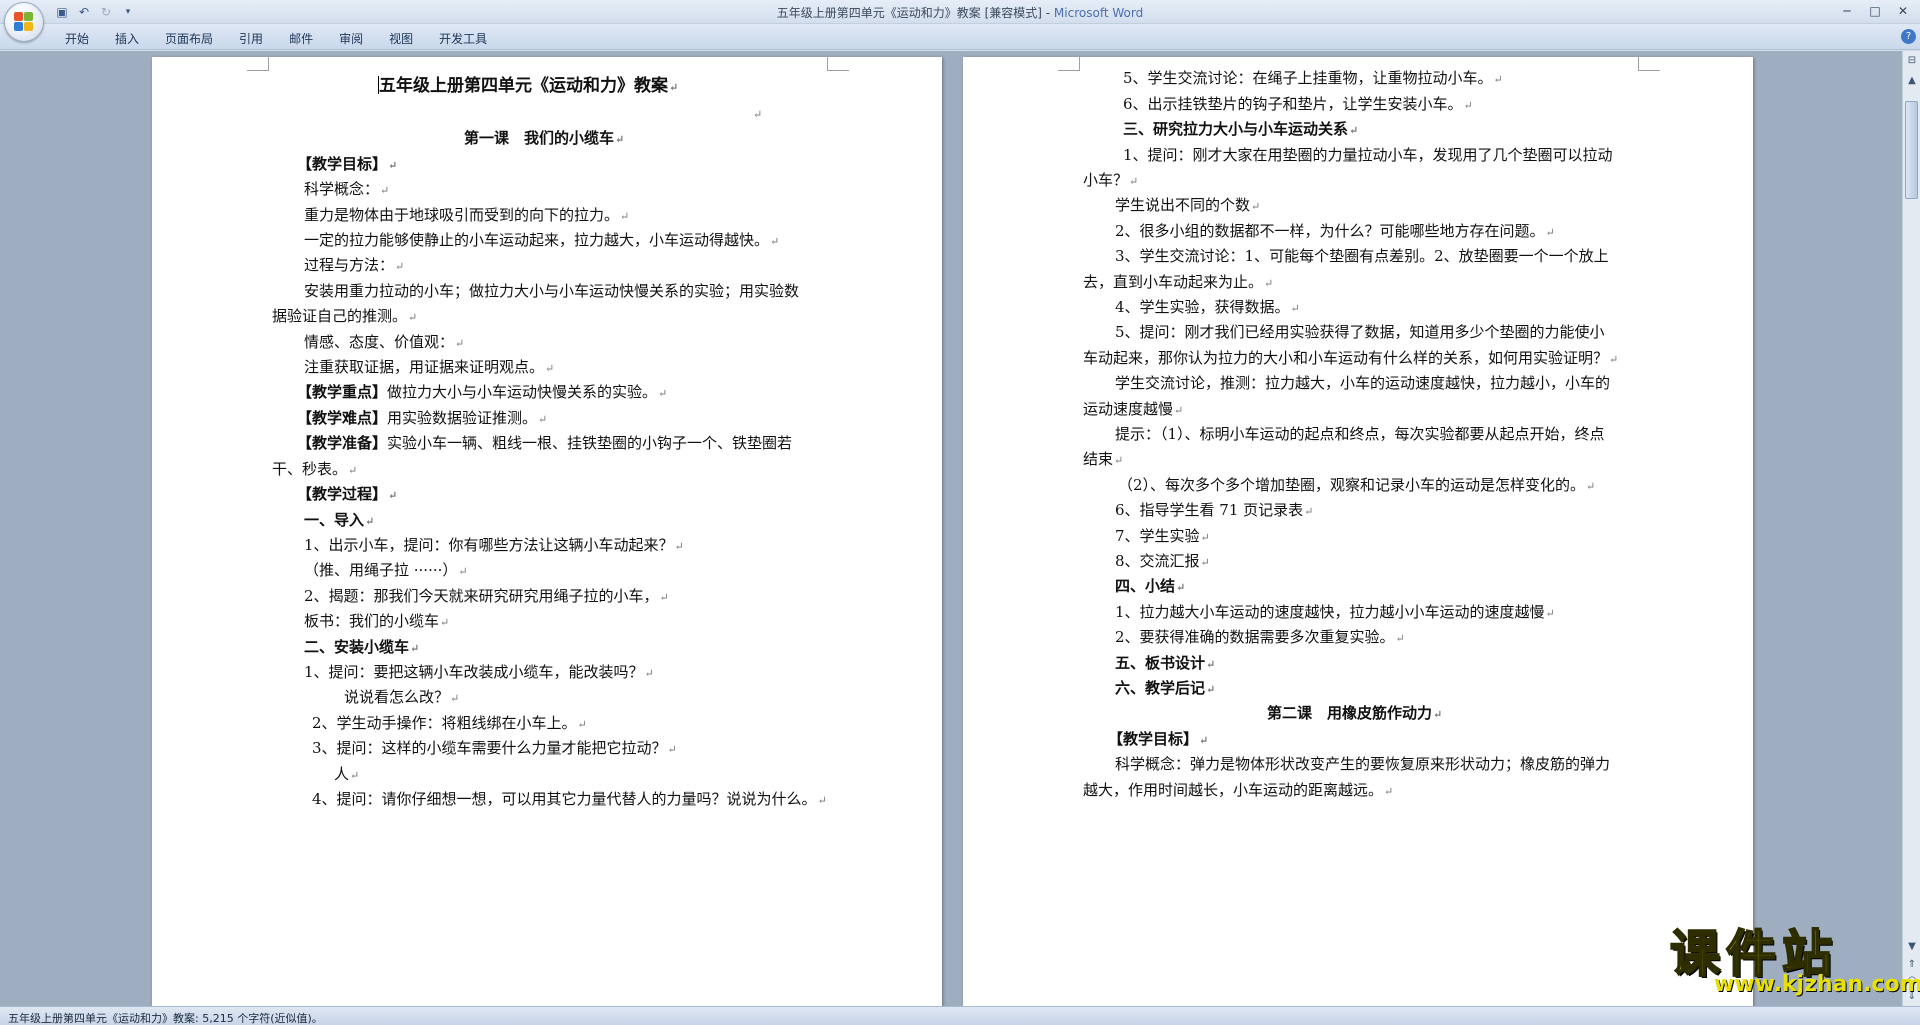 This screenshot has width=1920, height=1025. What do you see at coordinates (1255, 637) in the screenshot?
I see `paragraph: 2、要获得准确的数据需要多次重复实验。` at bounding box center [1255, 637].